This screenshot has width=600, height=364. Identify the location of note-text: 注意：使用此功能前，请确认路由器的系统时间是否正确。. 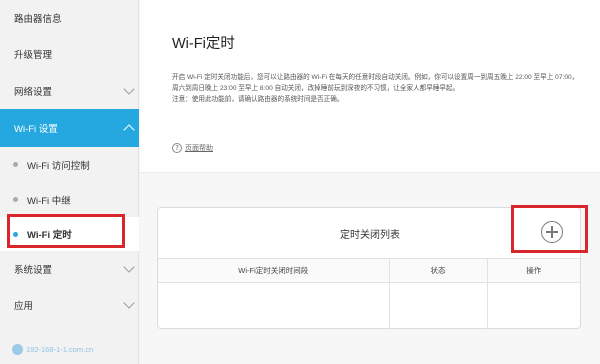
(258, 99).